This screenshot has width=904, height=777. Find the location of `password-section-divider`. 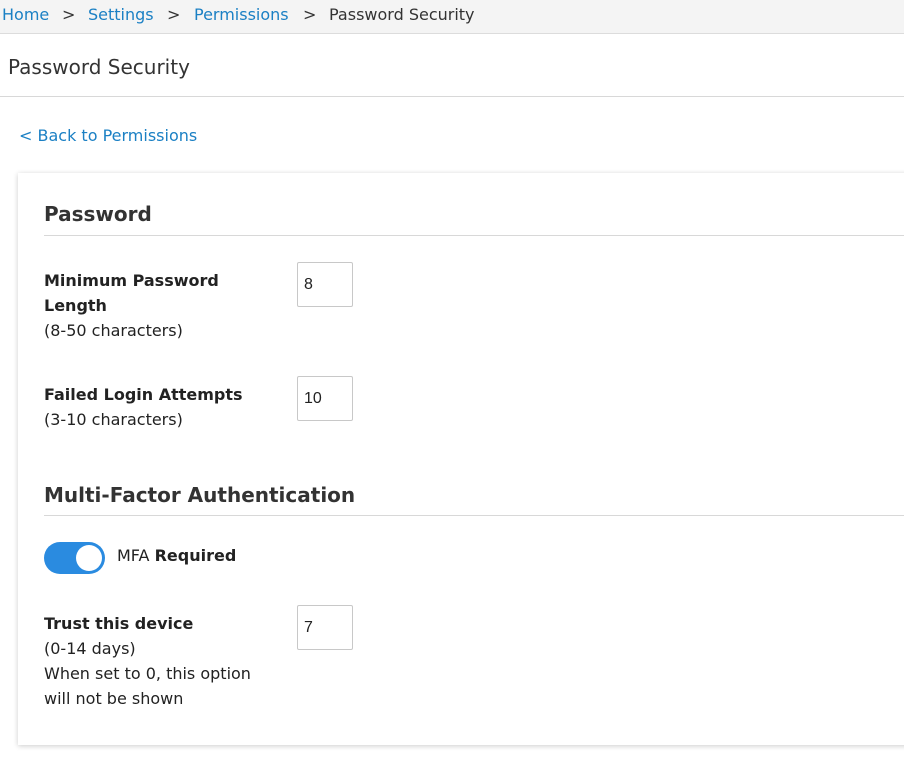

password-section-divider is located at coordinates (474, 235).